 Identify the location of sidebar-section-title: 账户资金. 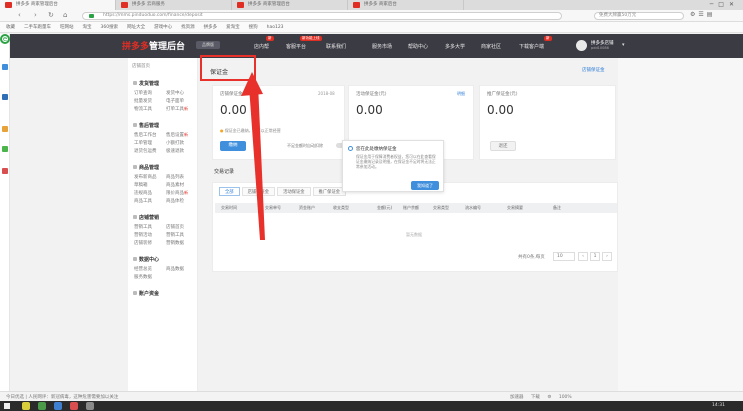
(146, 293).